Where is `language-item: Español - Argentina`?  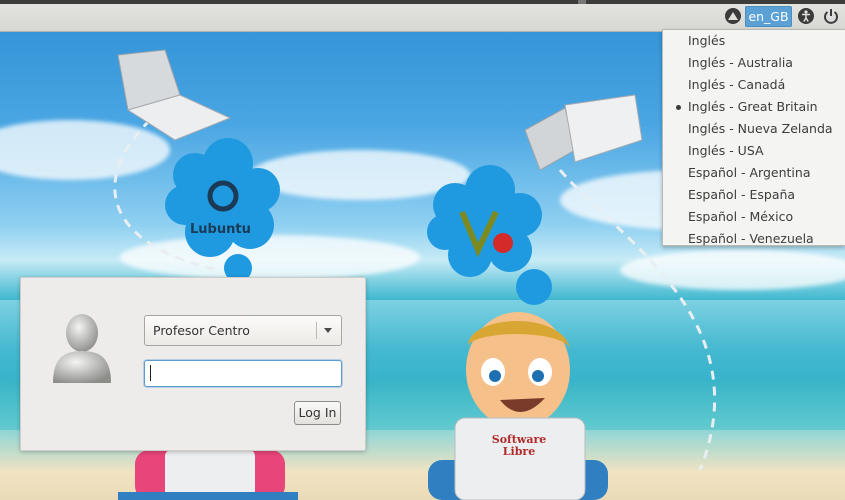 language-item: Español - Argentina is located at coordinates (754, 173).